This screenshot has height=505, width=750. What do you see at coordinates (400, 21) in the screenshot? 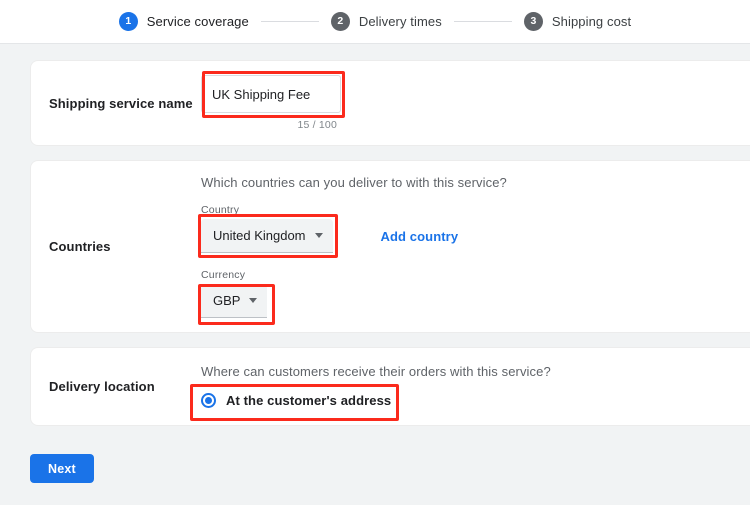
I see `step-2-label: Delivery times` at bounding box center [400, 21].